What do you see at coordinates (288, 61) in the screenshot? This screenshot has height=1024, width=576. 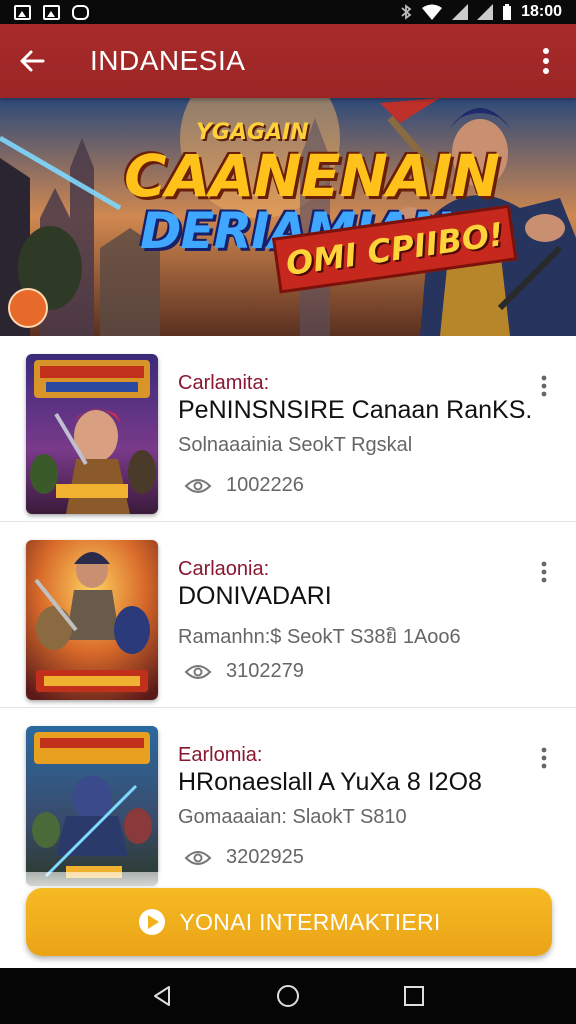 I see `app-bar: INDANESIA` at bounding box center [288, 61].